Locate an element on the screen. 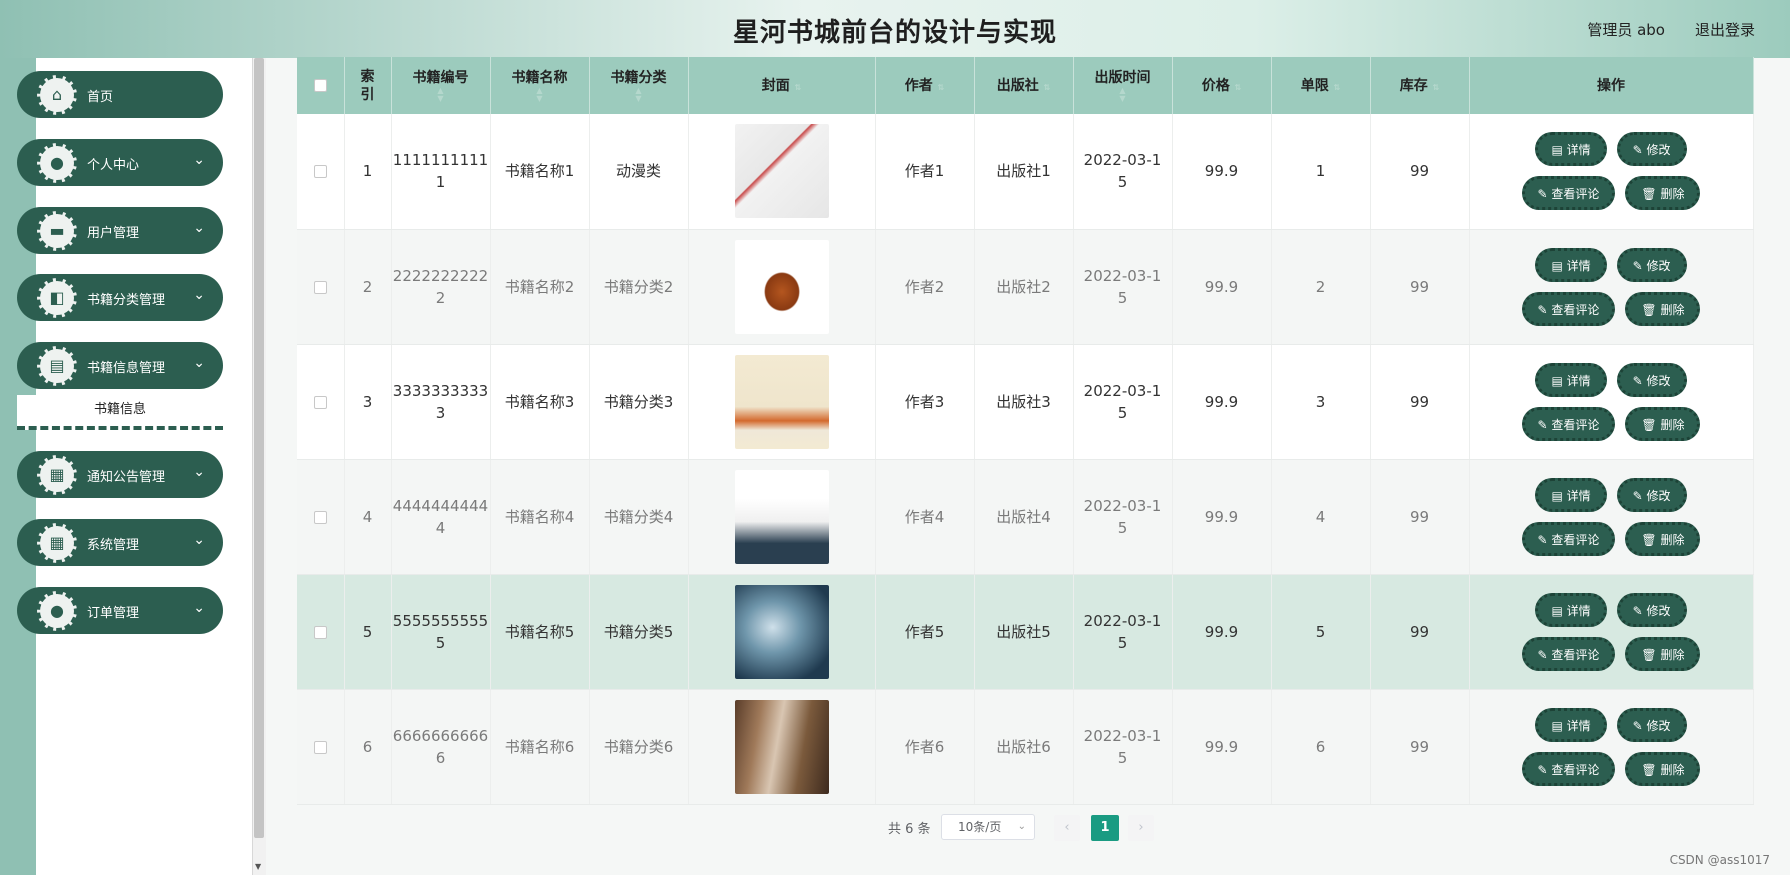 This screenshot has height=875, width=1790. home-icon: ⌂ is located at coordinates (57, 95).